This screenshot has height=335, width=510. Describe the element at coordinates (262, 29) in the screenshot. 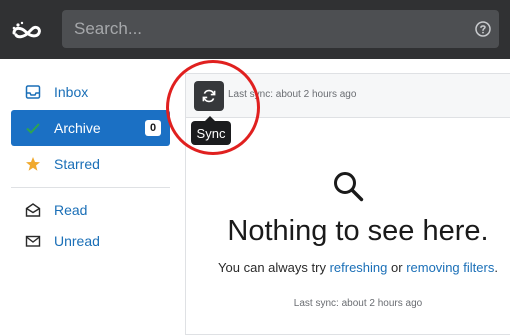

I see `search-input` at that location.